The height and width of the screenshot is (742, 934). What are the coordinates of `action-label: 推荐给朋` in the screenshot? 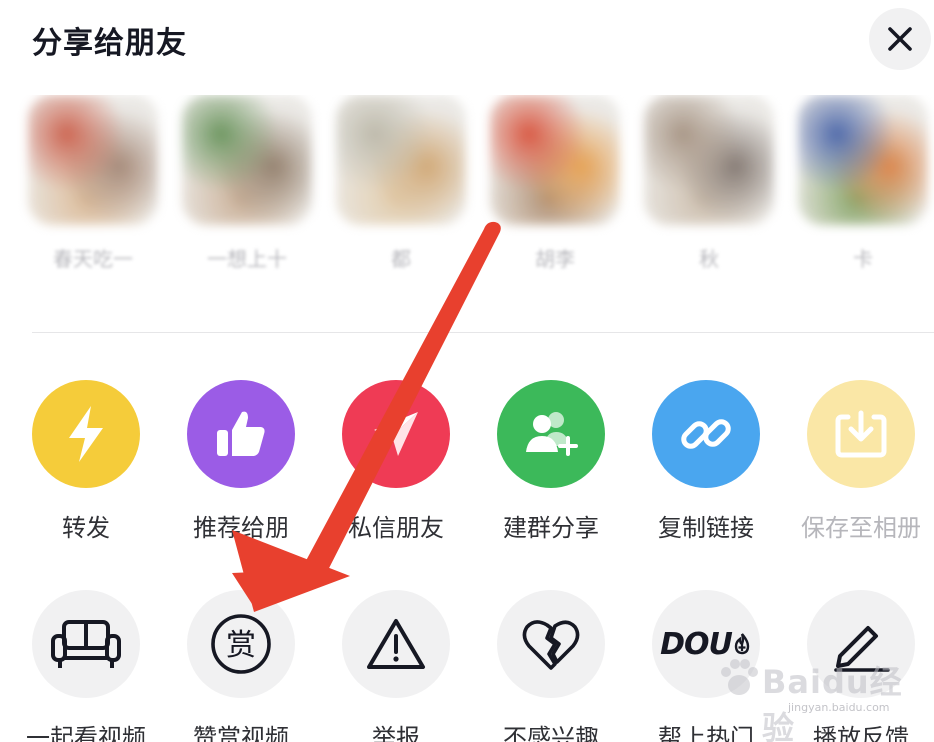 It's located at (241, 528).